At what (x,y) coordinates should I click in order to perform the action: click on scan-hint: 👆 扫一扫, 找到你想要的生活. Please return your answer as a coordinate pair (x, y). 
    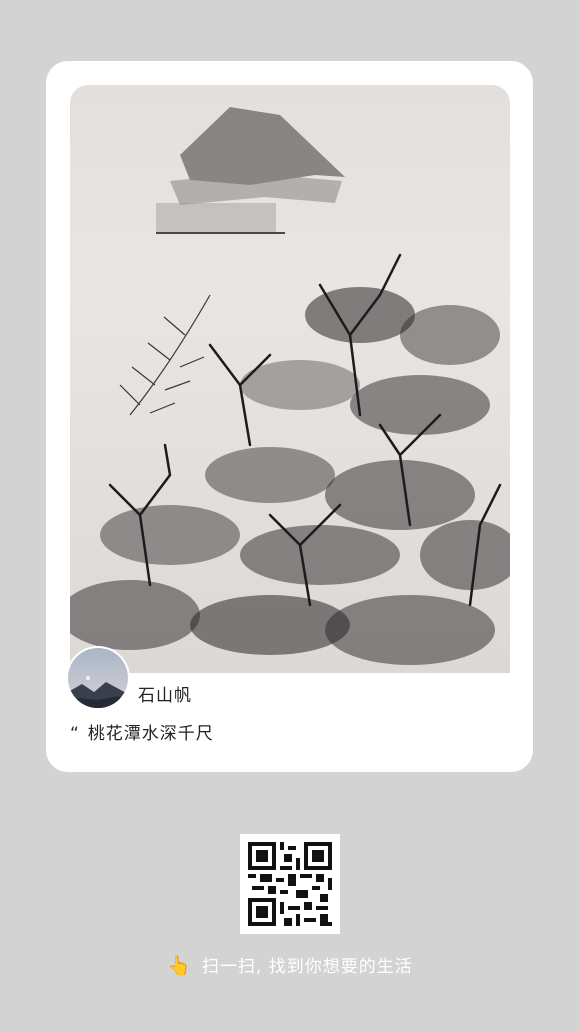
    Looking at the image, I should click on (290, 964).